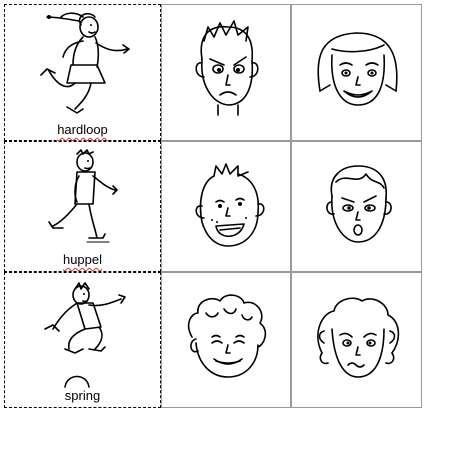 The image size is (454, 454). Describe the element at coordinates (357, 69) in the screenshot. I see `happy-girl-face-icon` at that location.